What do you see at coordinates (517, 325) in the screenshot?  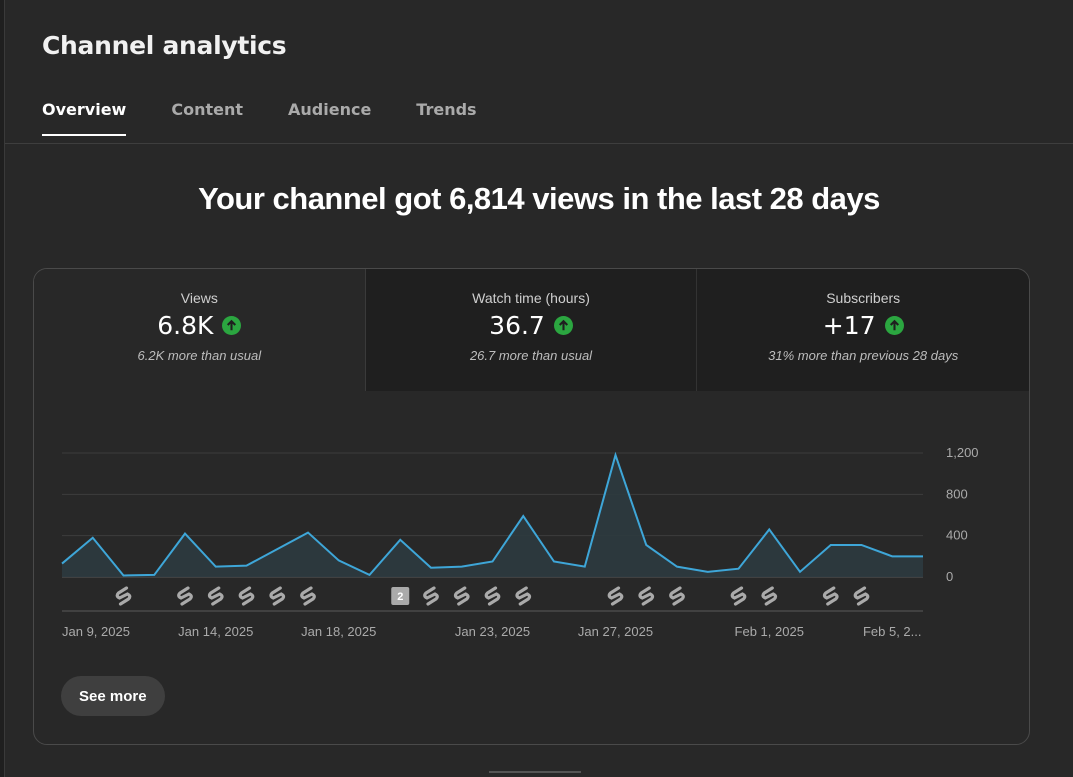 I see `metric-value: 36.7` at bounding box center [517, 325].